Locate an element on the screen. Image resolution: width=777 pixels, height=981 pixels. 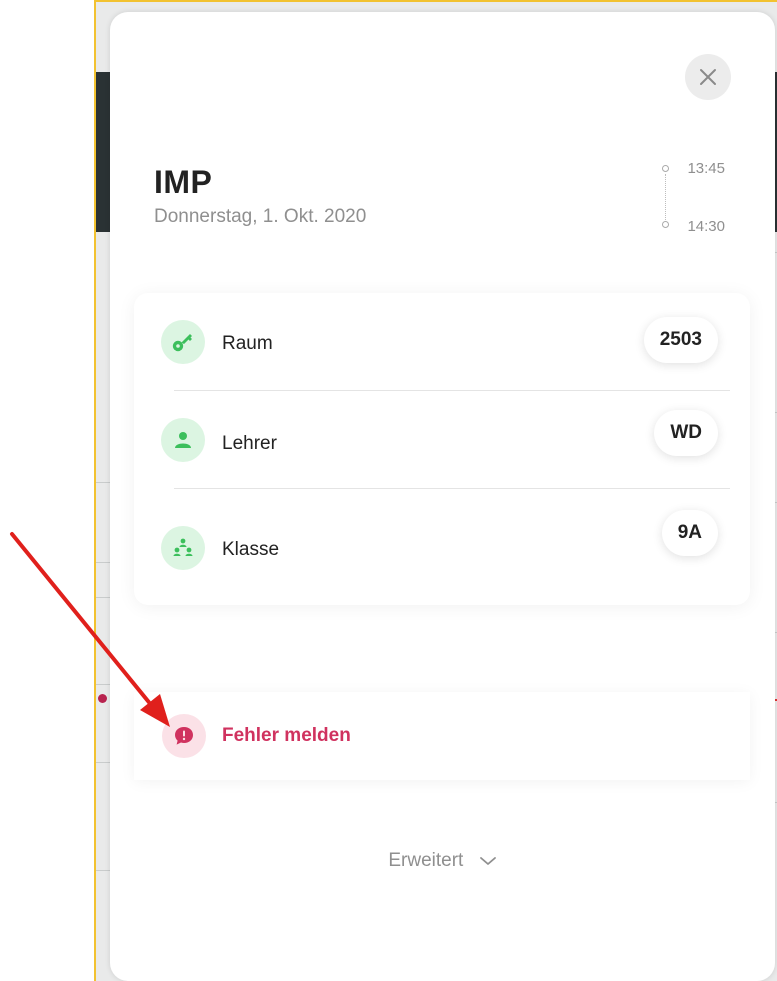
time-range-line is located at coordinates (665, 197).